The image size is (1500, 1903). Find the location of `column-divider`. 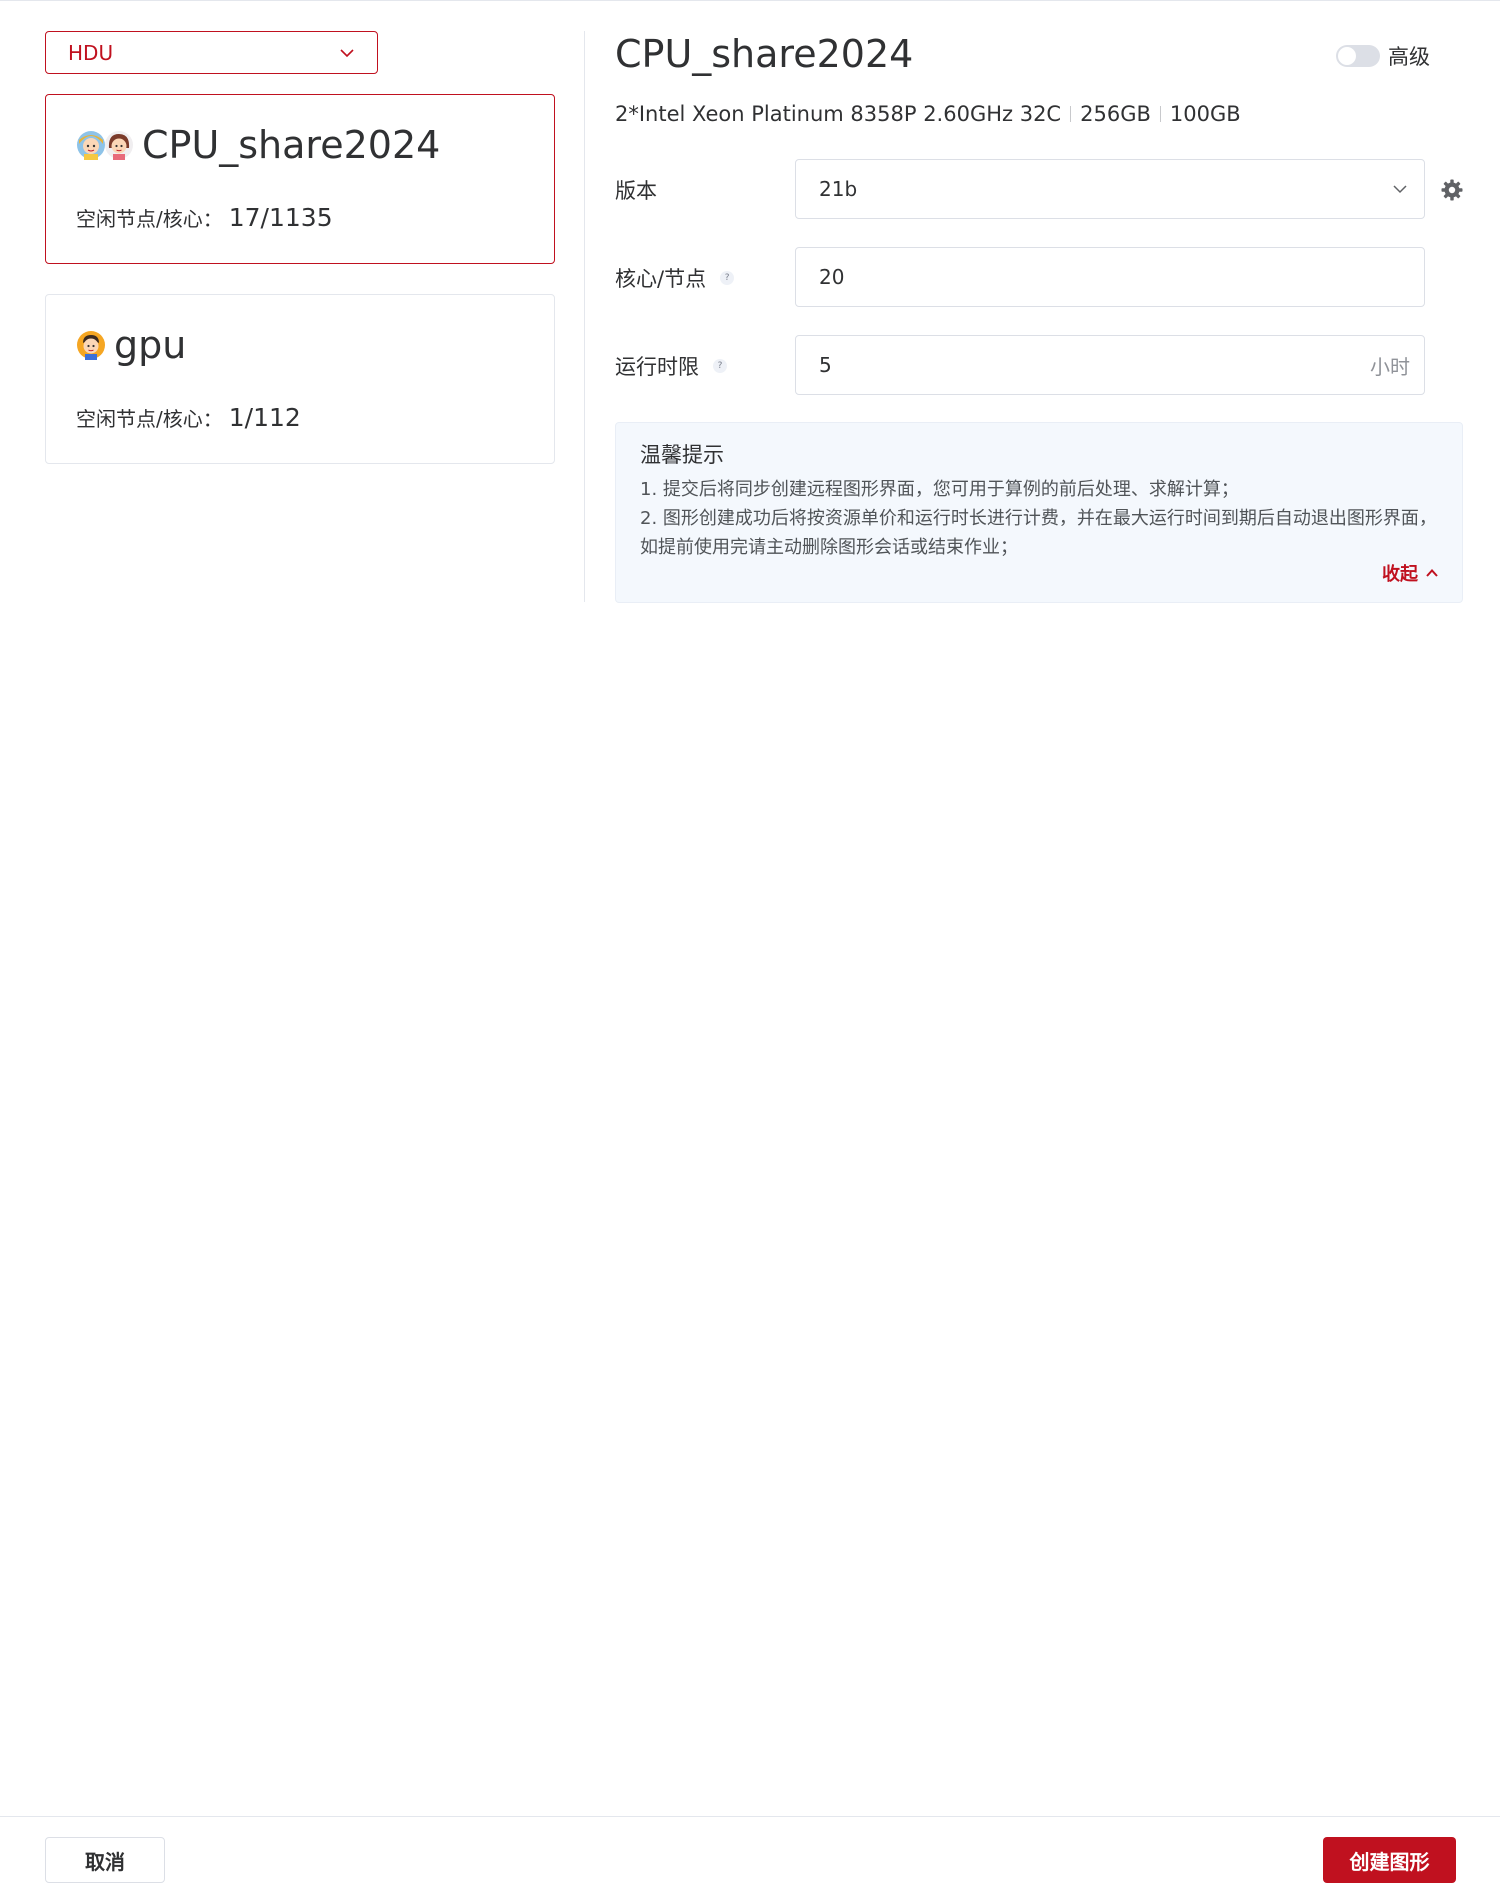

column-divider is located at coordinates (584, 316).